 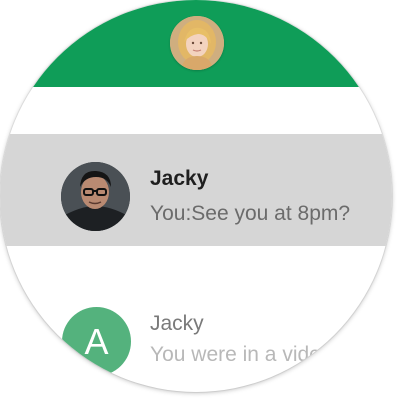 What do you see at coordinates (96, 341) in the screenshot?
I see `letter-avatar: A` at bounding box center [96, 341].